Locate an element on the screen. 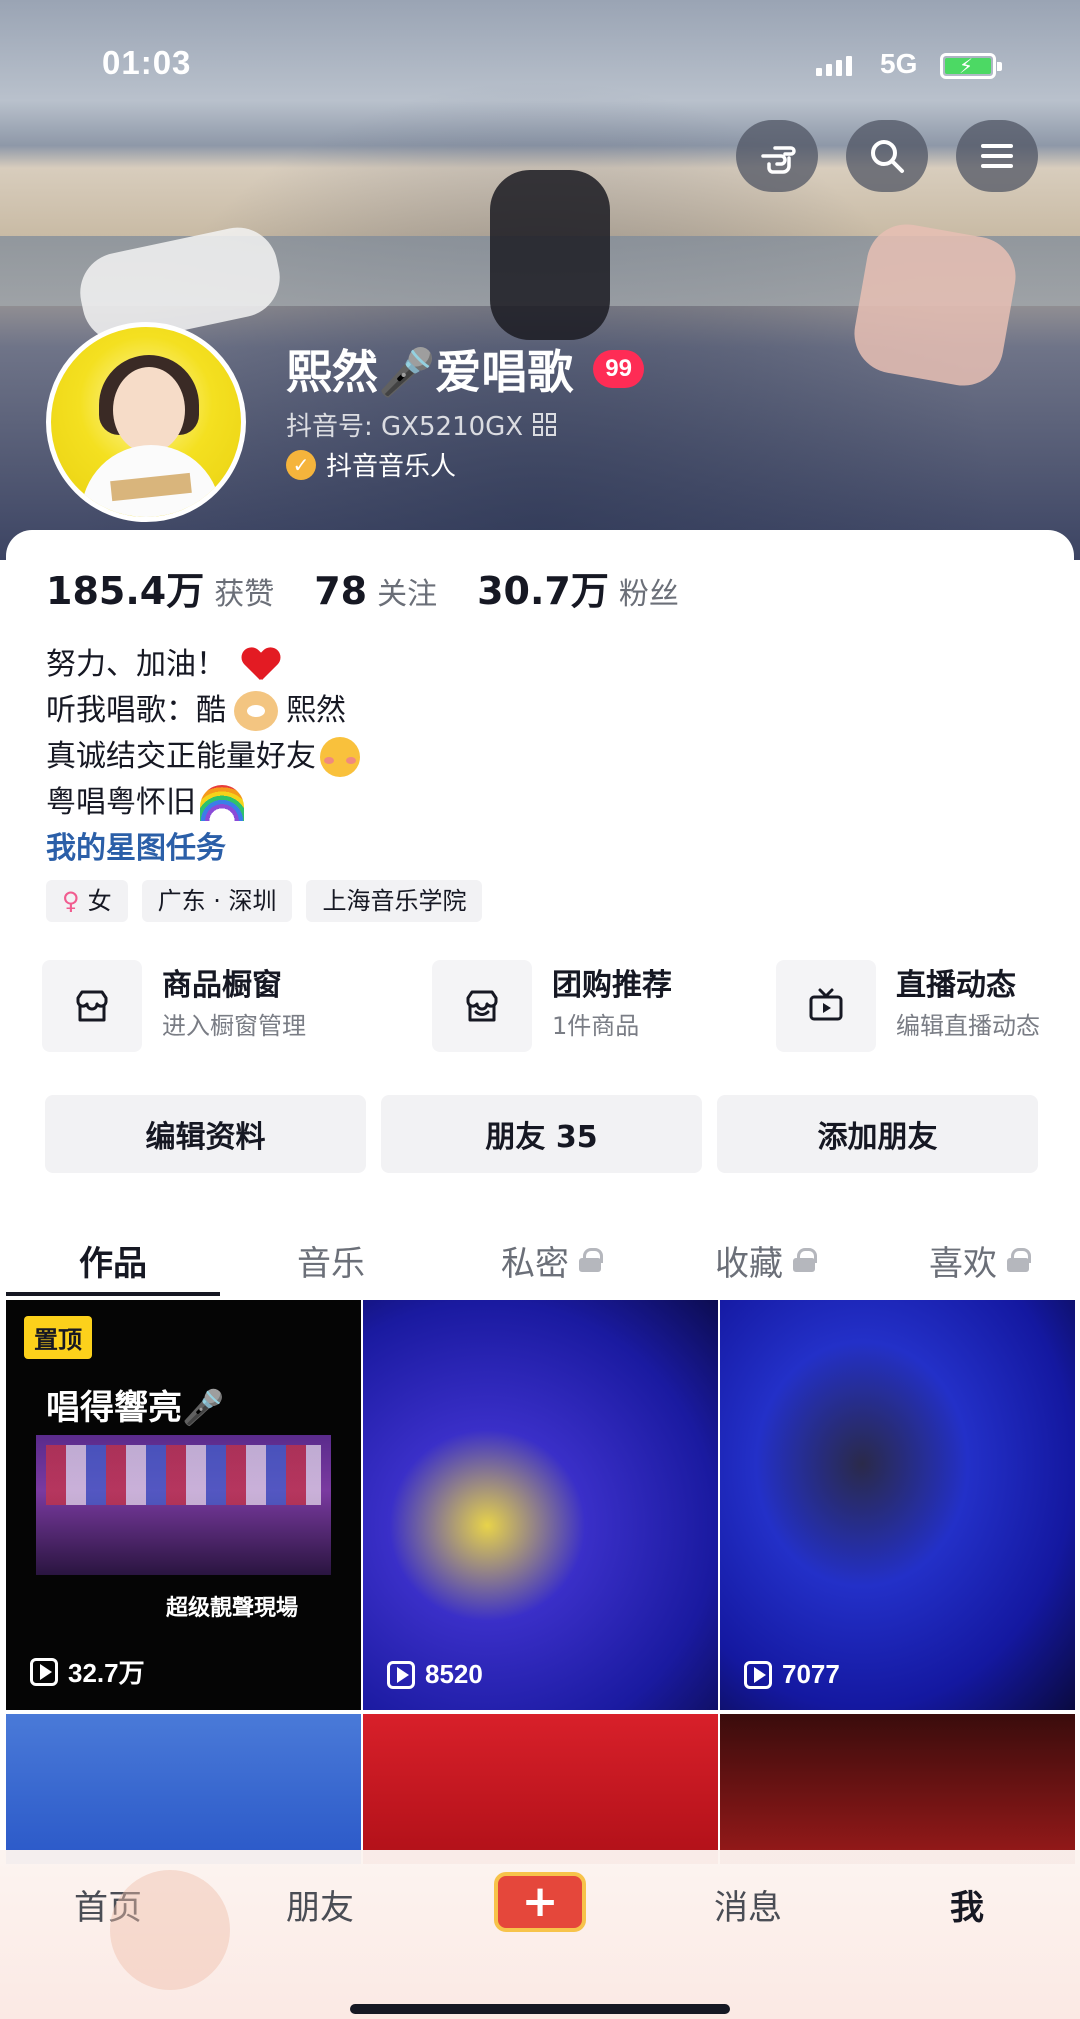  cover-person-center is located at coordinates (550, 255).